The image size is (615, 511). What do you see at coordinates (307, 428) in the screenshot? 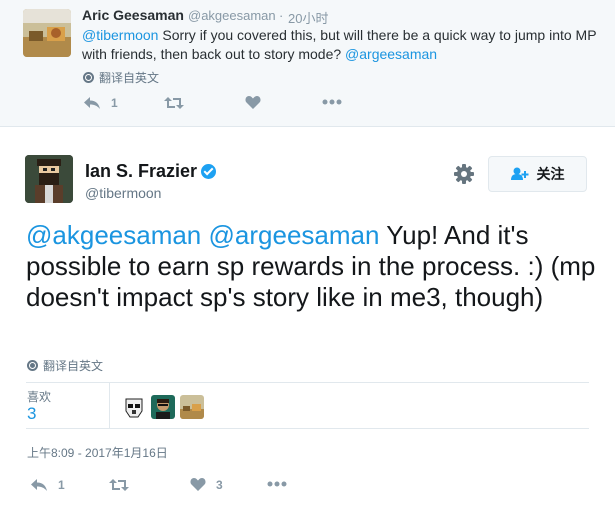
I see `stats-divider-bottom` at bounding box center [307, 428].